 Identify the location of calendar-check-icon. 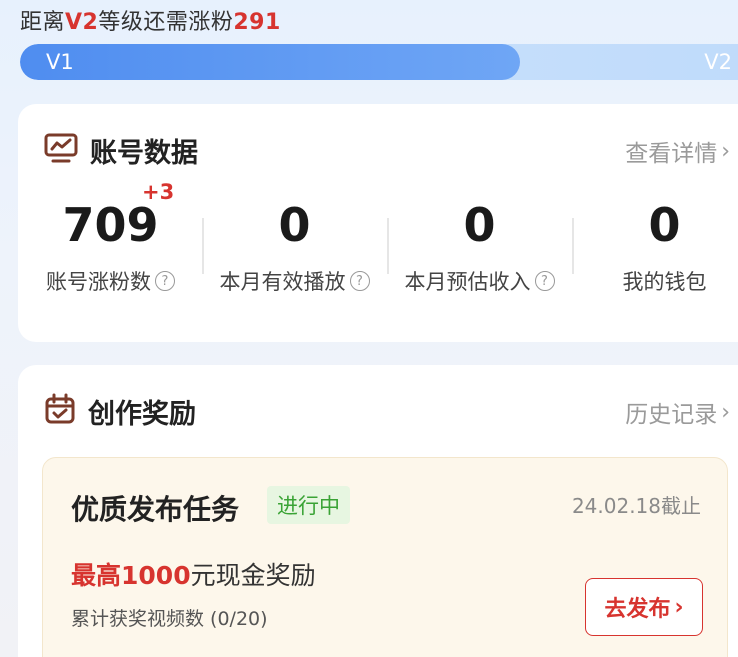
(60, 411).